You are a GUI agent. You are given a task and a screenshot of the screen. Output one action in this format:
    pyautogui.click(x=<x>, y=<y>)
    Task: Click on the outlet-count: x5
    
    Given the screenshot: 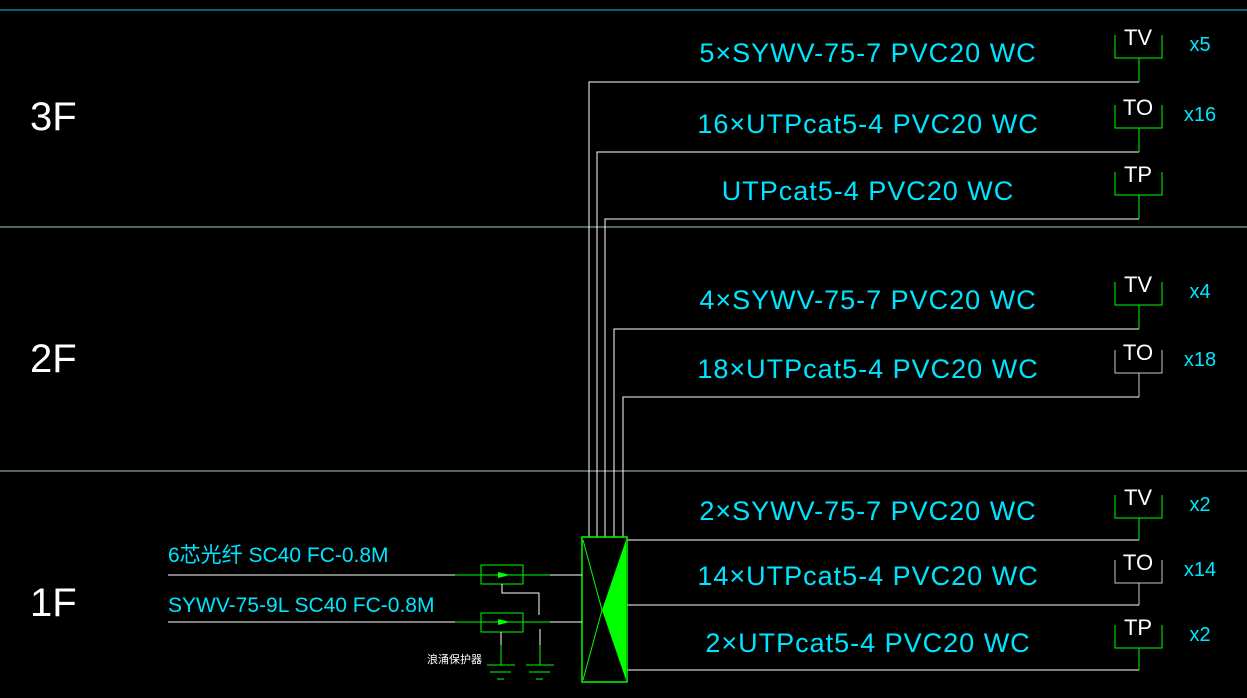 What is the action you would take?
    pyautogui.click(x=1199, y=45)
    